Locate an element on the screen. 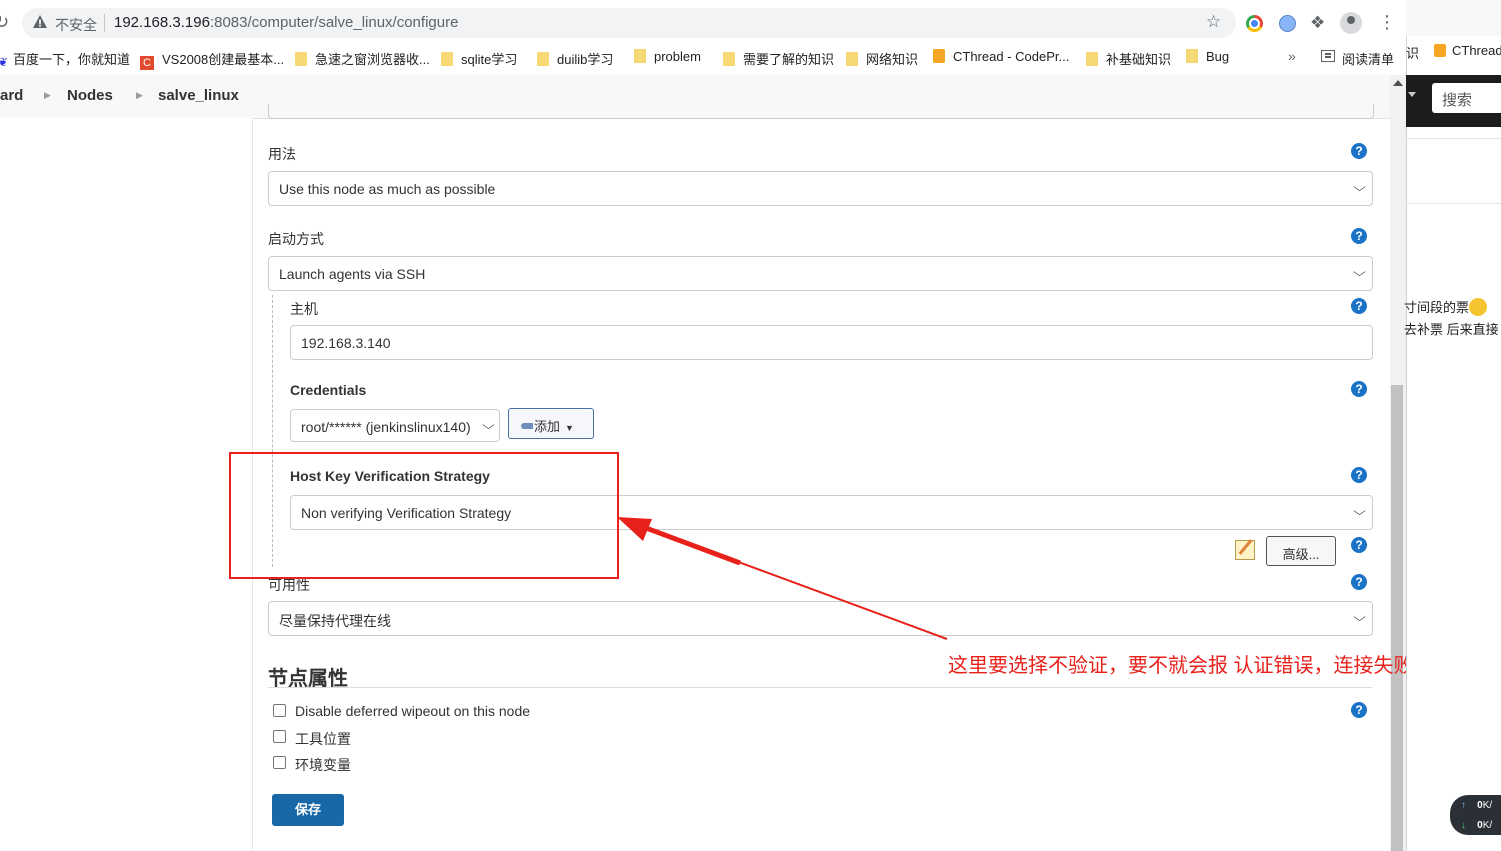  side-bookmark-fragment: 识 is located at coordinates (1412, 52).